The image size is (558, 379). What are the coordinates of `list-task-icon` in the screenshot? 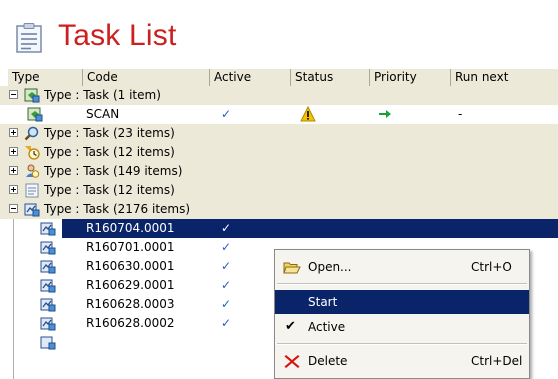 It's located at (32, 190).